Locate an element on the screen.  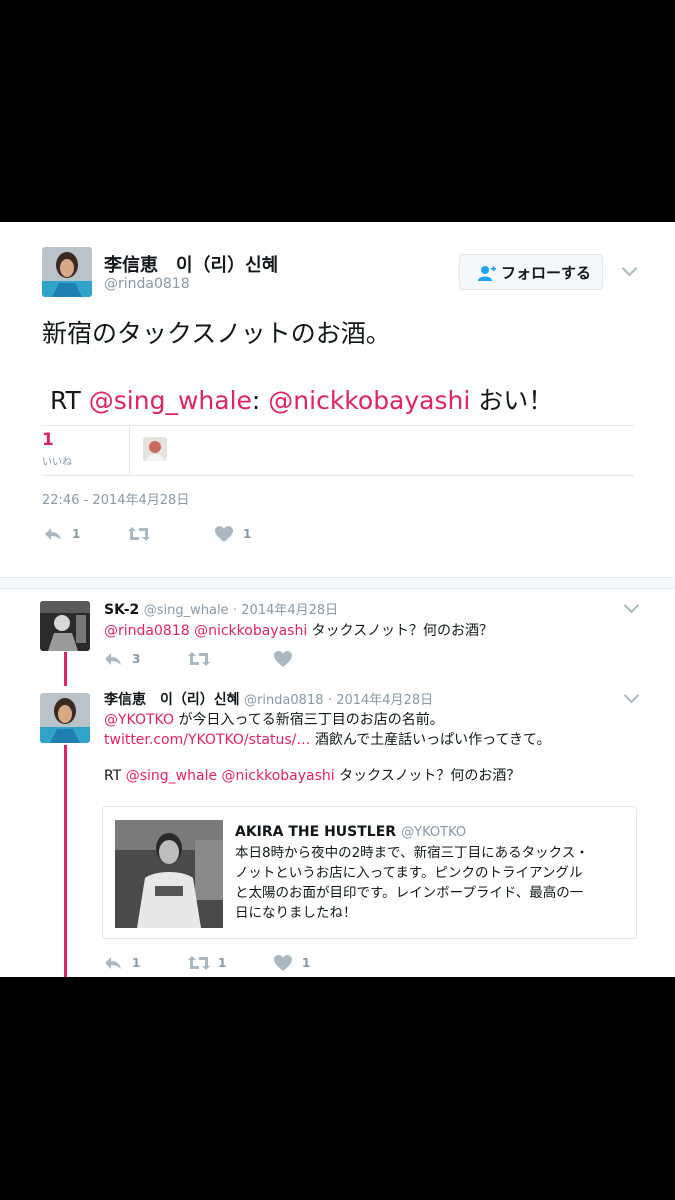
reply-handle: @rinda0818 is located at coordinates (284, 700).